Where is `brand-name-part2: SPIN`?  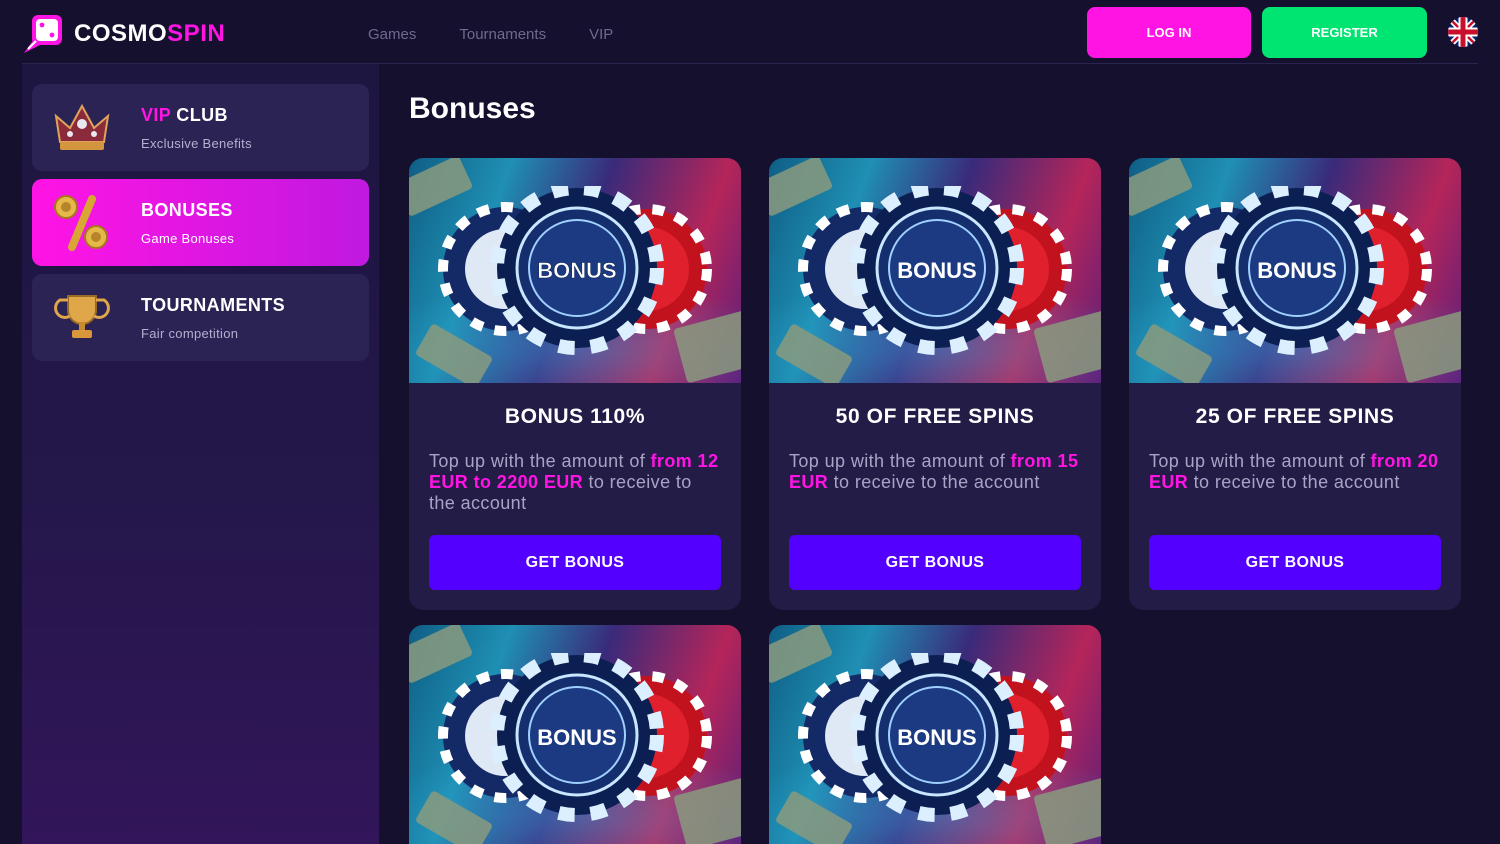
brand-name-part2: SPIN is located at coordinates (196, 33).